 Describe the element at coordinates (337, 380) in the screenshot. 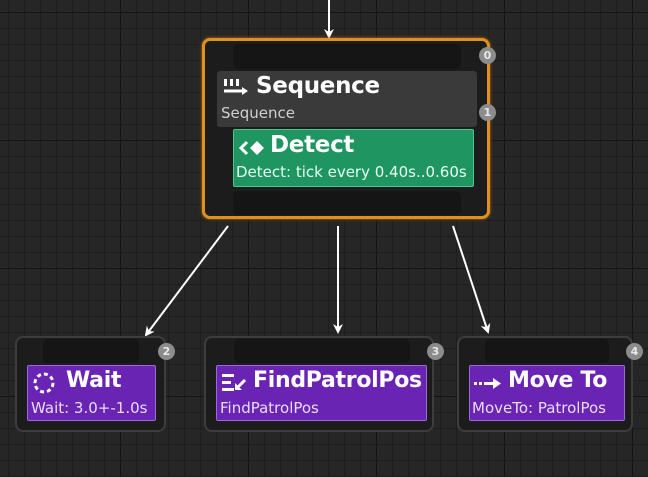

I see `findpatrolpos-title: FindPatrolPos` at that location.